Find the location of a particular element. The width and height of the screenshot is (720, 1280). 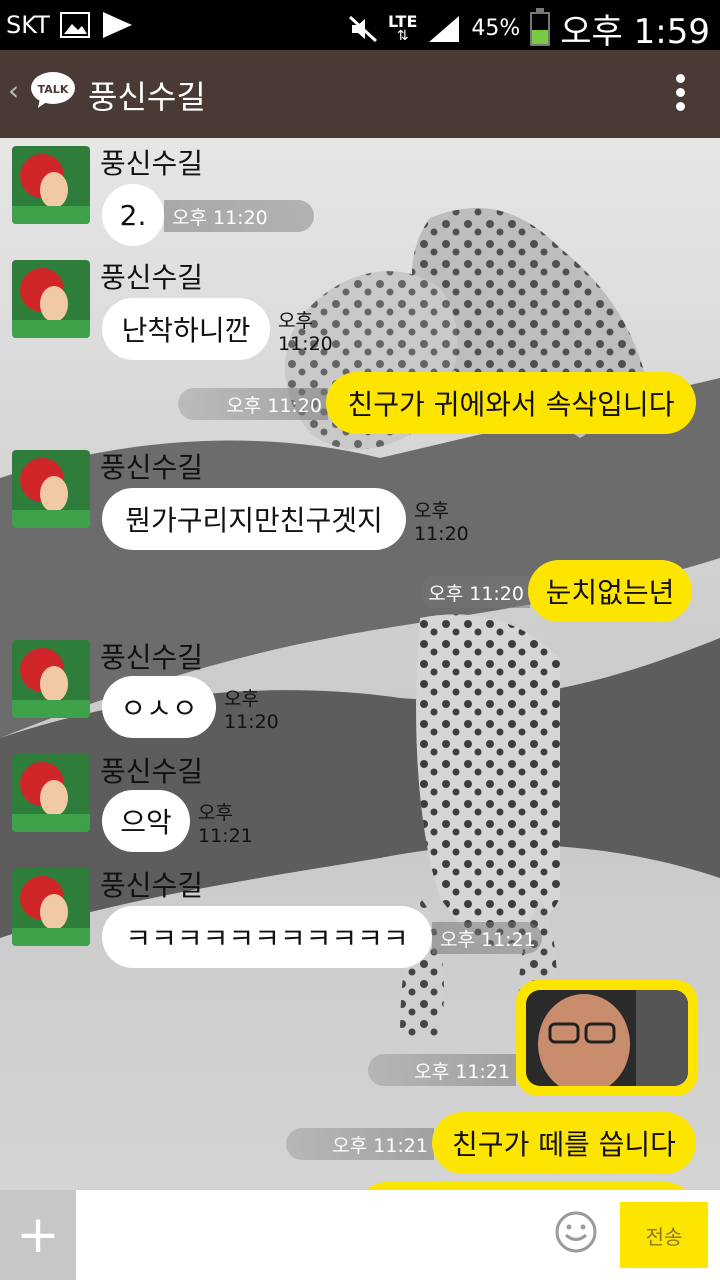

attach-plus-button: + is located at coordinates (38, 1235).